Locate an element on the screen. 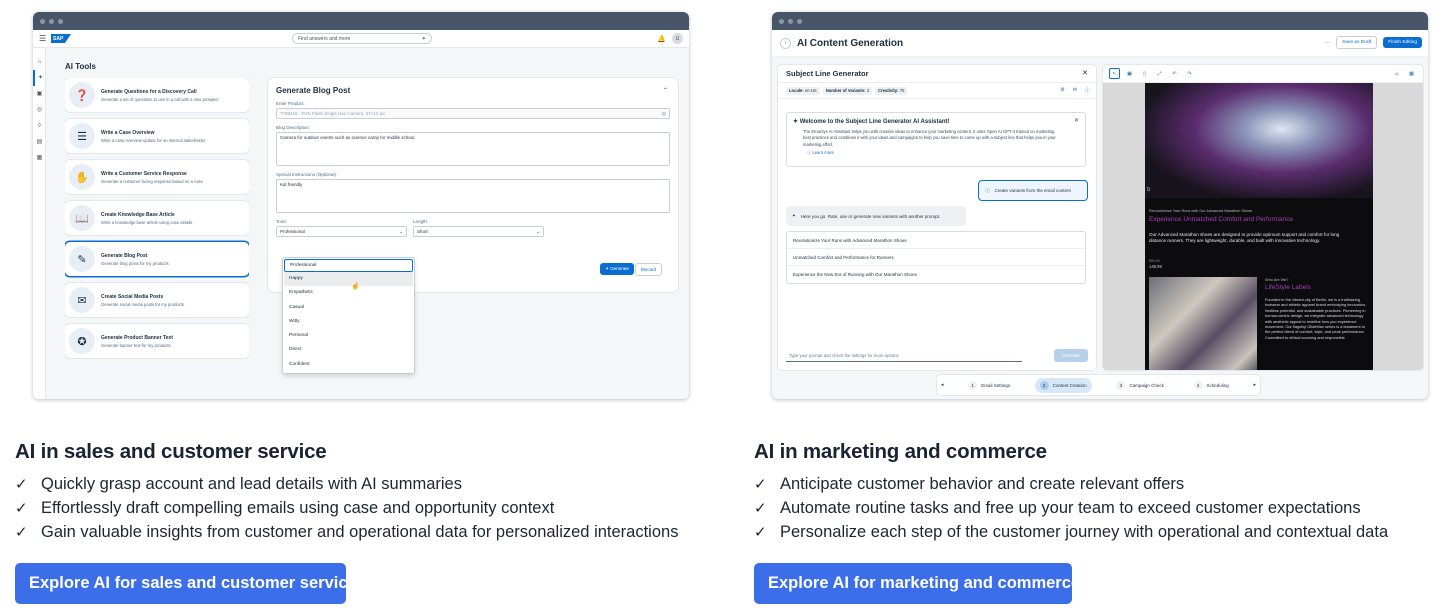 This screenshot has width=1454, height=613. expand-icon: ⤢ is located at coordinates (1159, 73).